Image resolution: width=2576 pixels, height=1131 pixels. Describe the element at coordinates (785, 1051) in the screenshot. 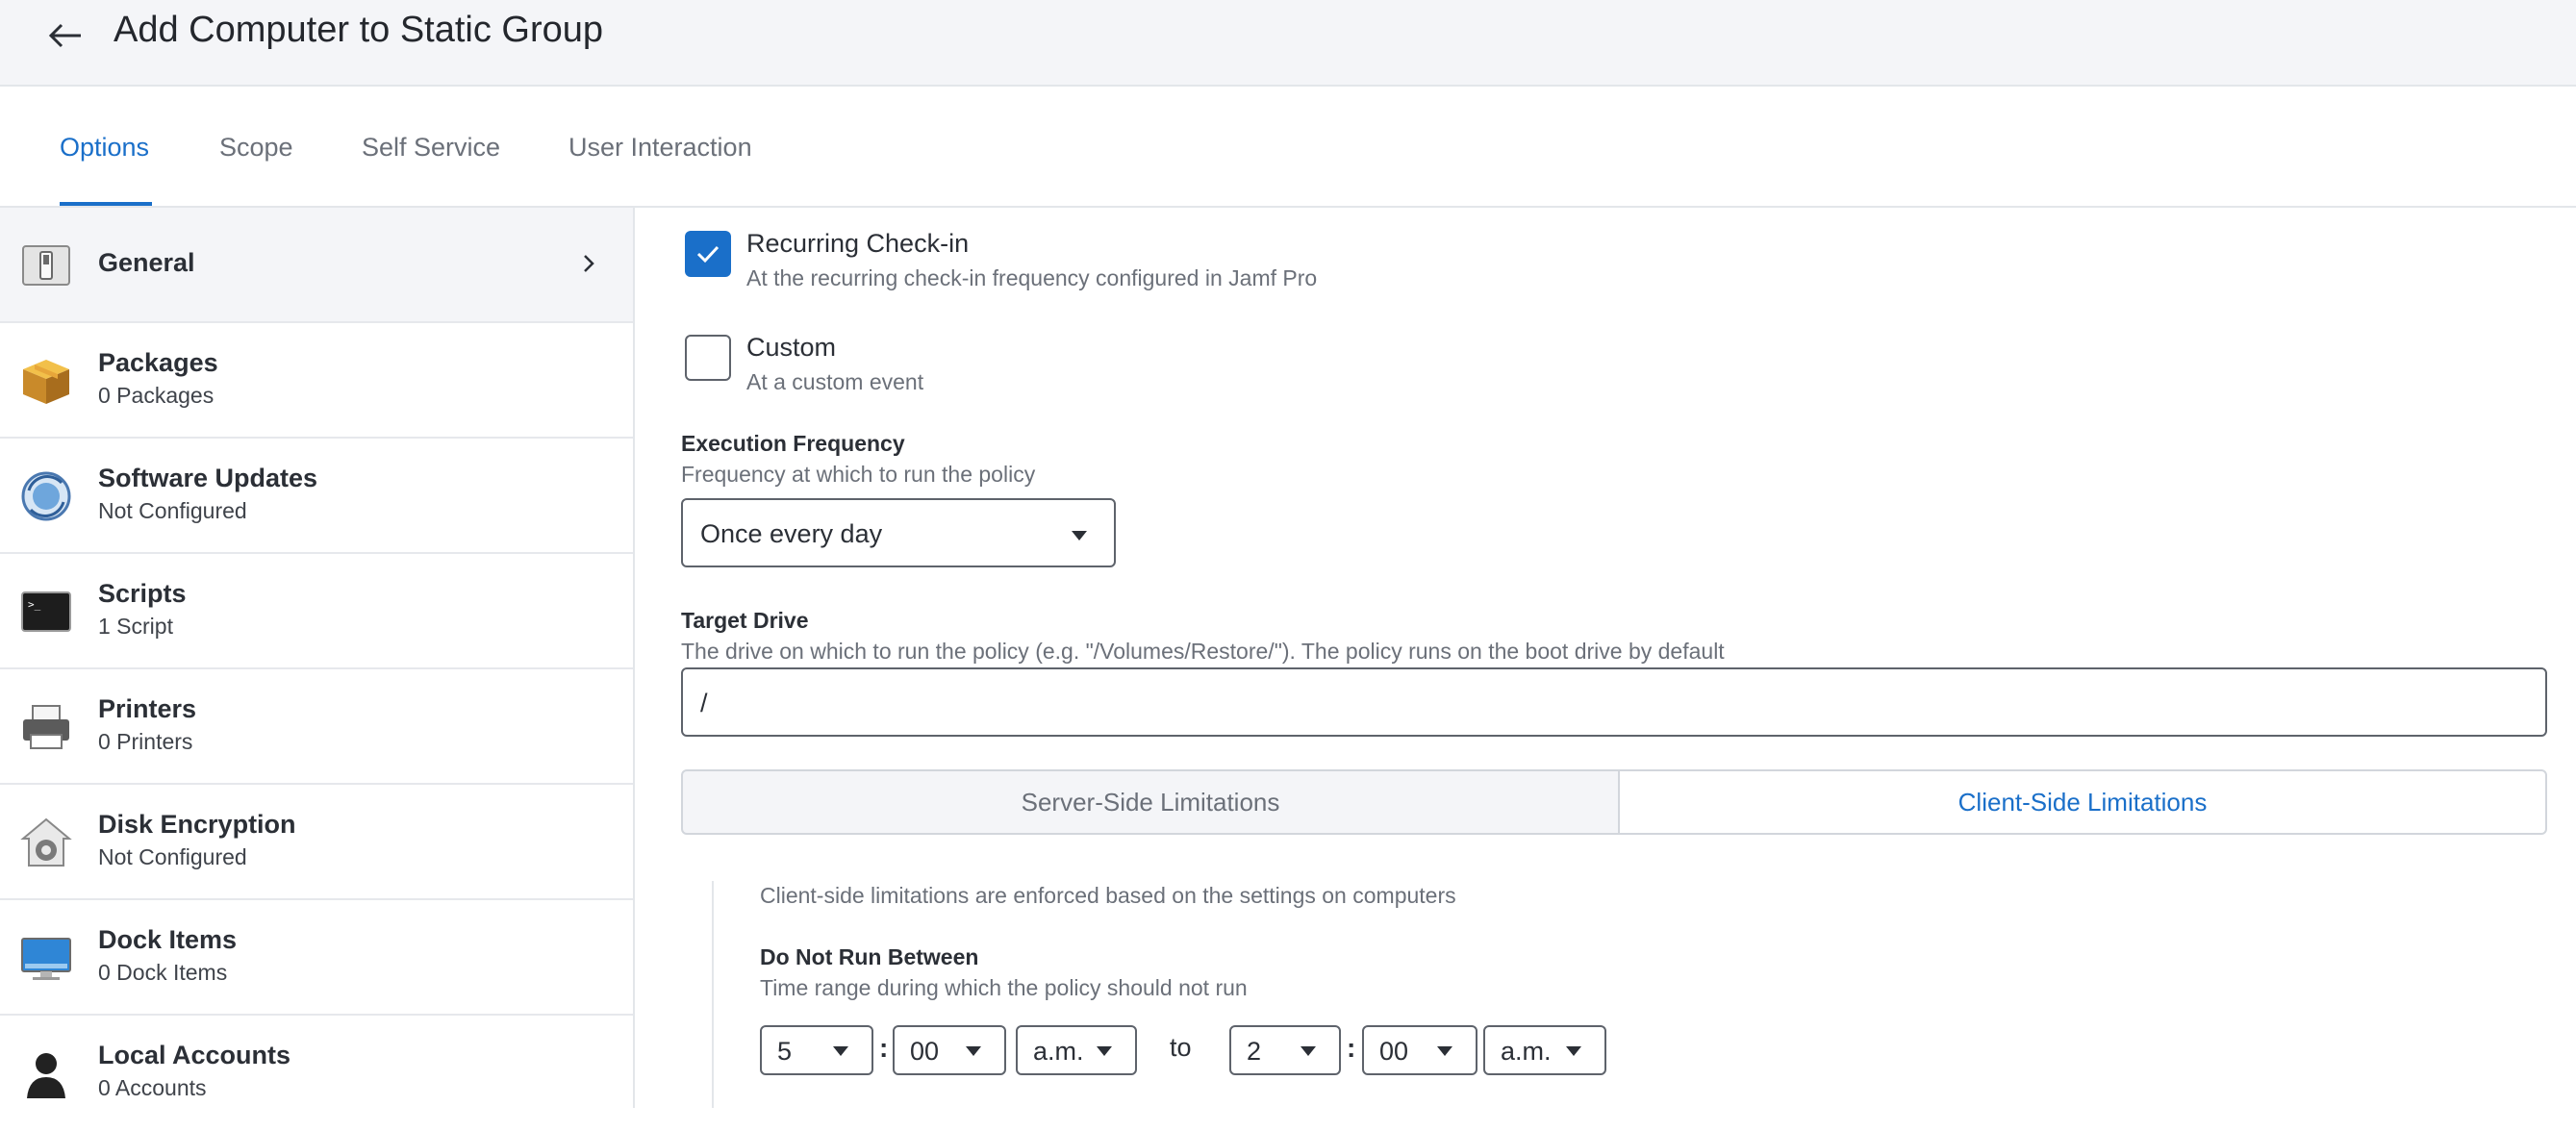

I see `start-hour-value: 5` at that location.